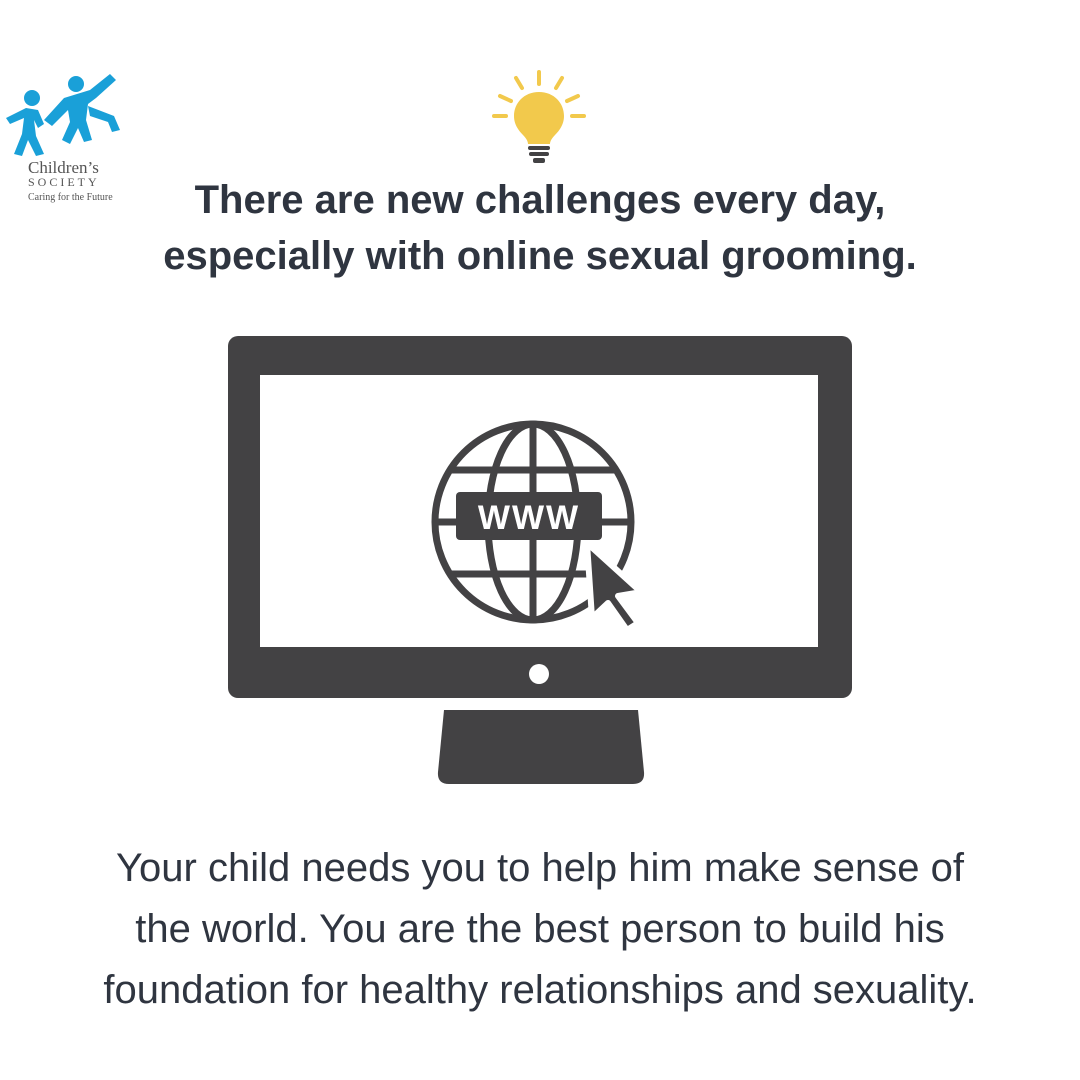 Image resolution: width=1080 pixels, height=1080 pixels. I want to click on monitor-stand, so click(541, 747).